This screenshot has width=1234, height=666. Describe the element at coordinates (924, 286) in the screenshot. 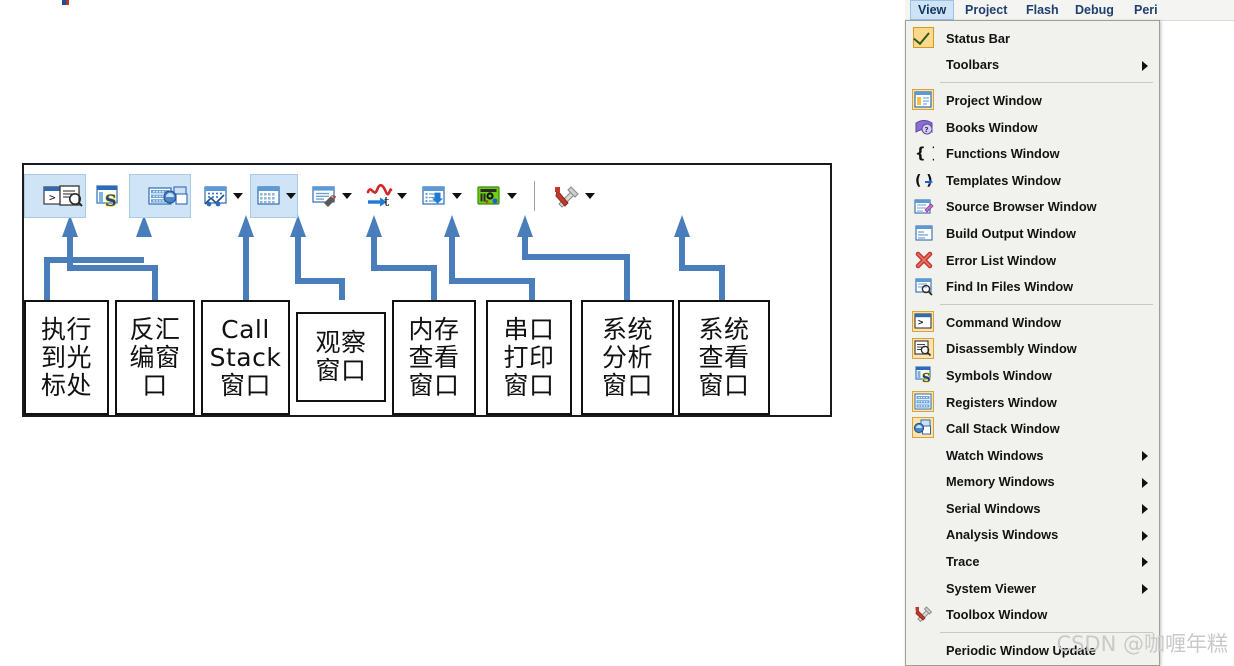

I see `find-in-files-window-icon` at that location.